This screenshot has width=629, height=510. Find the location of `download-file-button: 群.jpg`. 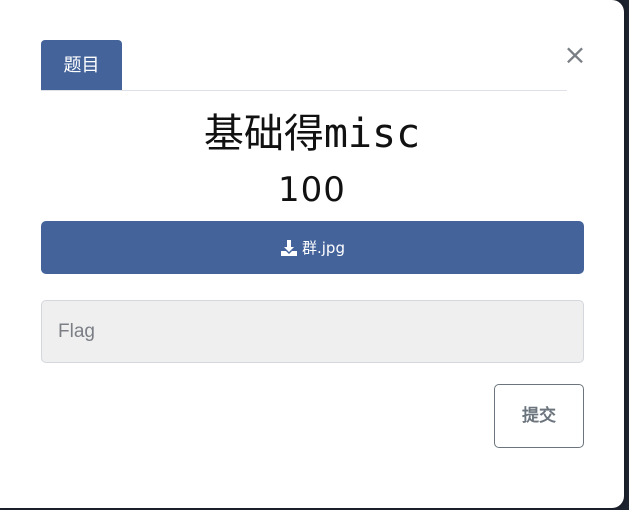

download-file-button: 群.jpg is located at coordinates (312, 247).